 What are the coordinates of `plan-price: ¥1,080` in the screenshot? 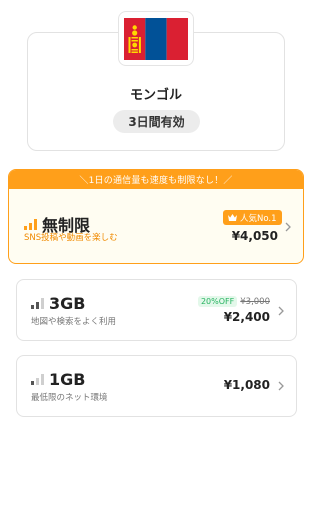 It's located at (246, 385).